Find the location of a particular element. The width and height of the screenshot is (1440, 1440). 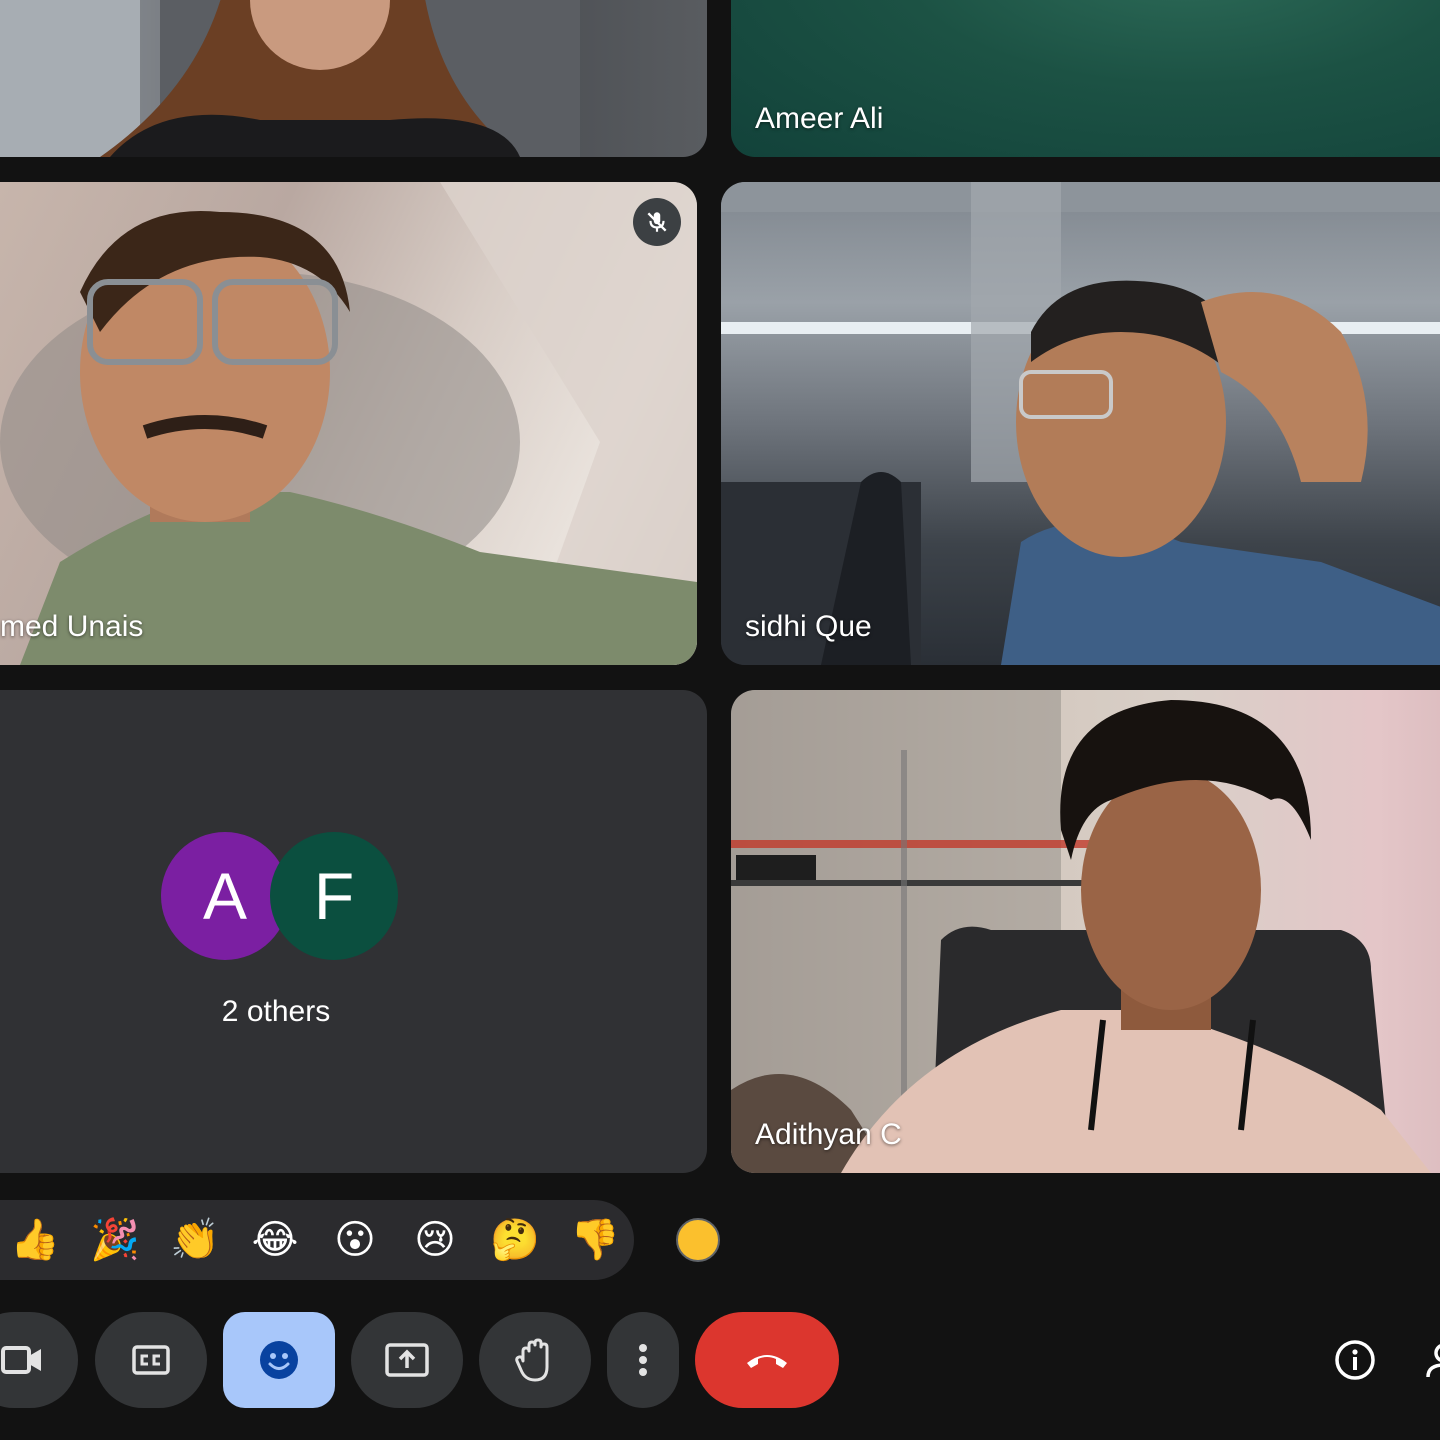

muted-indicator is located at coordinates (657, 222).